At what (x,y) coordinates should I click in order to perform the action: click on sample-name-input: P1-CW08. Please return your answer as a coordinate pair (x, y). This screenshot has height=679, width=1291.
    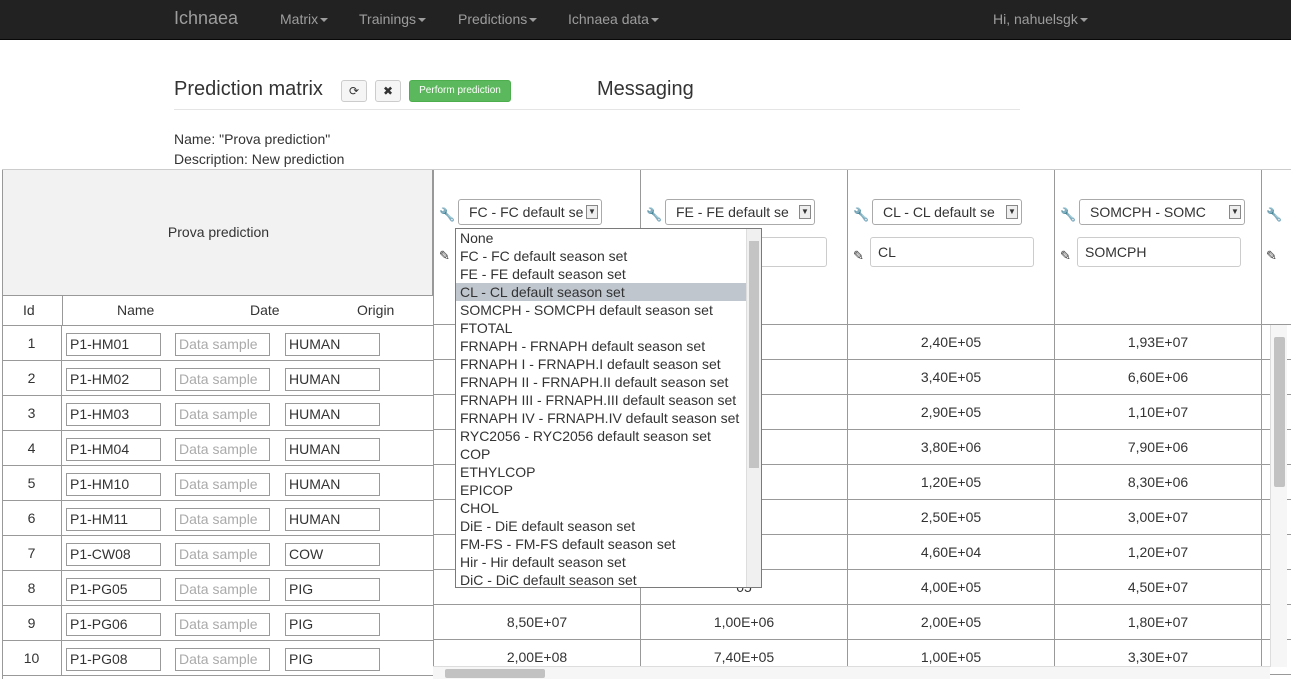
    Looking at the image, I should click on (113, 554).